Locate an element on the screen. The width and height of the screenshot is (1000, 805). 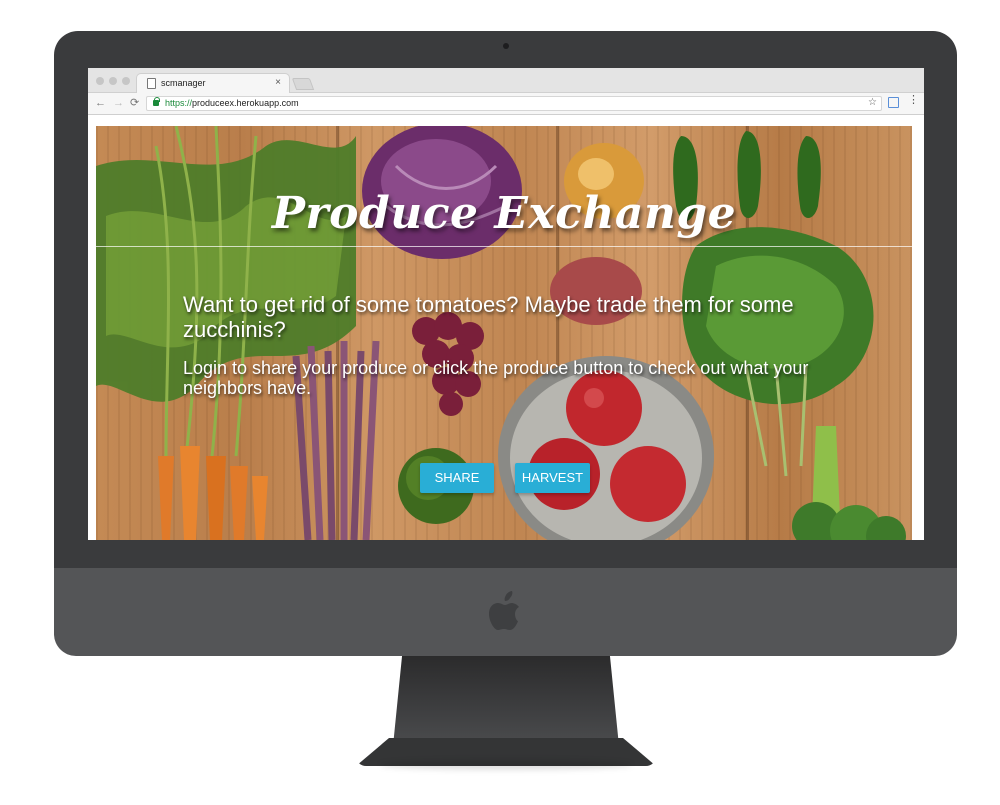
lock-icon is located at coordinates (156, 101).